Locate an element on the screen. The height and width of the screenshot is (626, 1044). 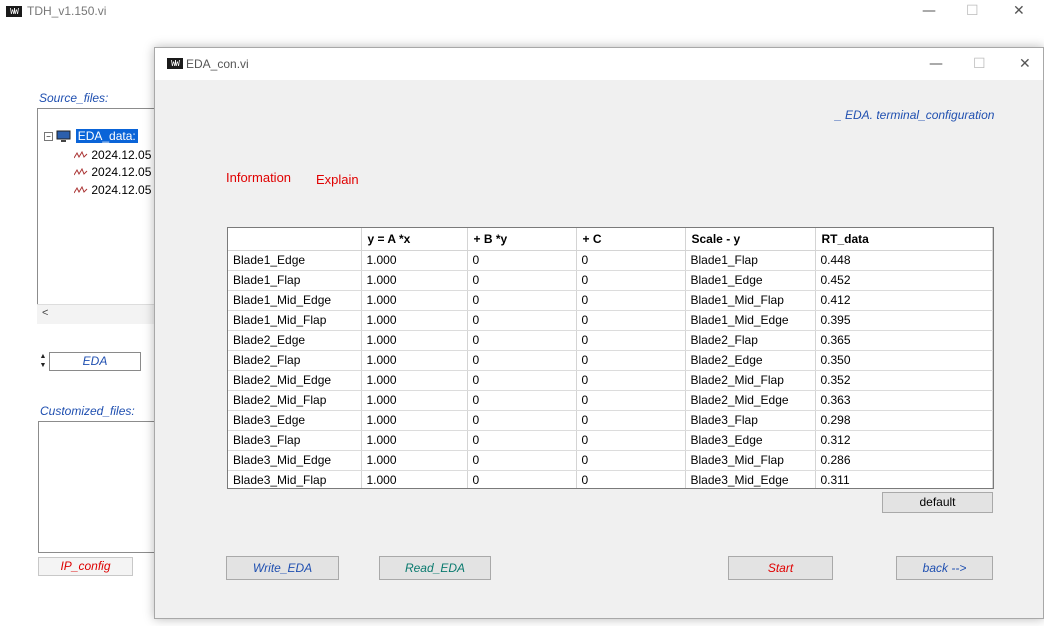
table-cell: Blade3_Mid_Edge is located at coordinates (750, 479).